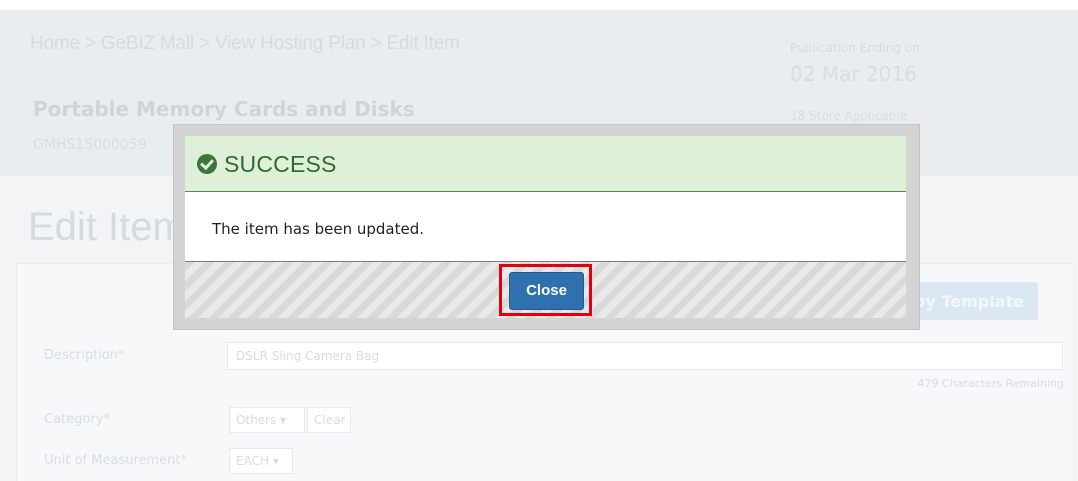 The height and width of the screenshot is (481, 1078). Describe the element at coordinates (318, 229) in the screenshot. I see `dialog-message: The item has been updated.` at that location.